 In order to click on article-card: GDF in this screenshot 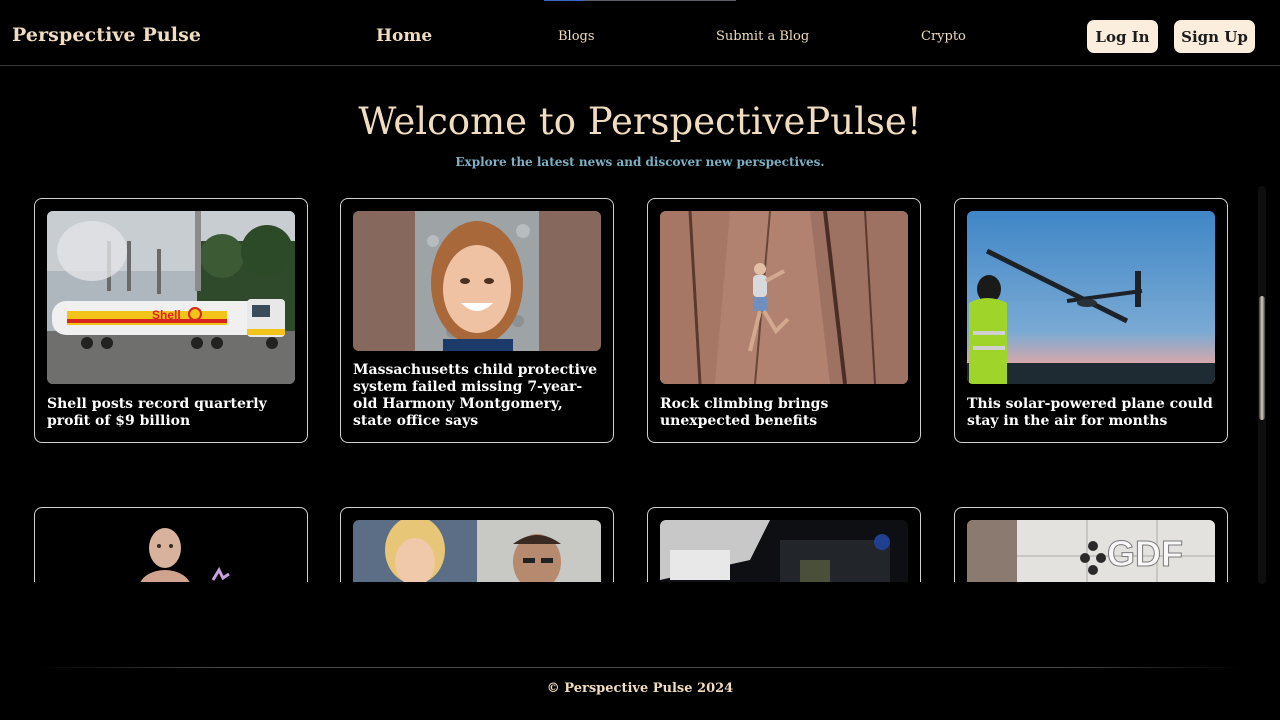, I will do `click(1091, 544)`.